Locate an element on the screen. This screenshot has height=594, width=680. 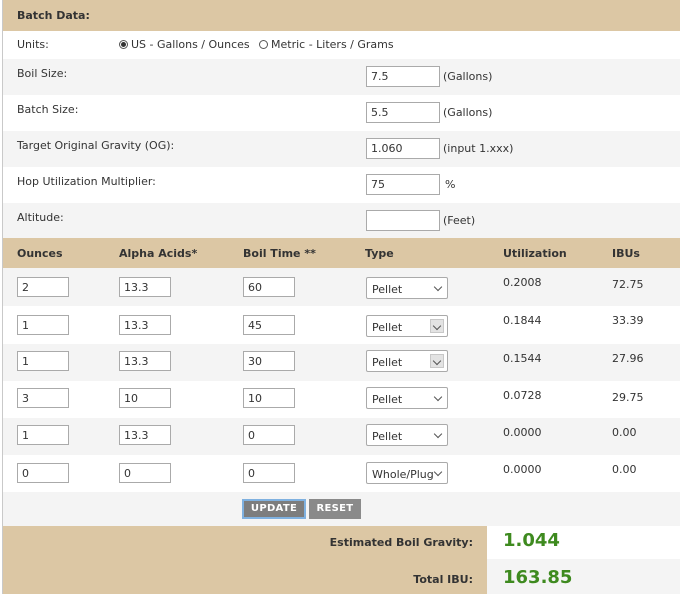
col-boil-time: Boil Time ** is located at coordinates (279, 253).